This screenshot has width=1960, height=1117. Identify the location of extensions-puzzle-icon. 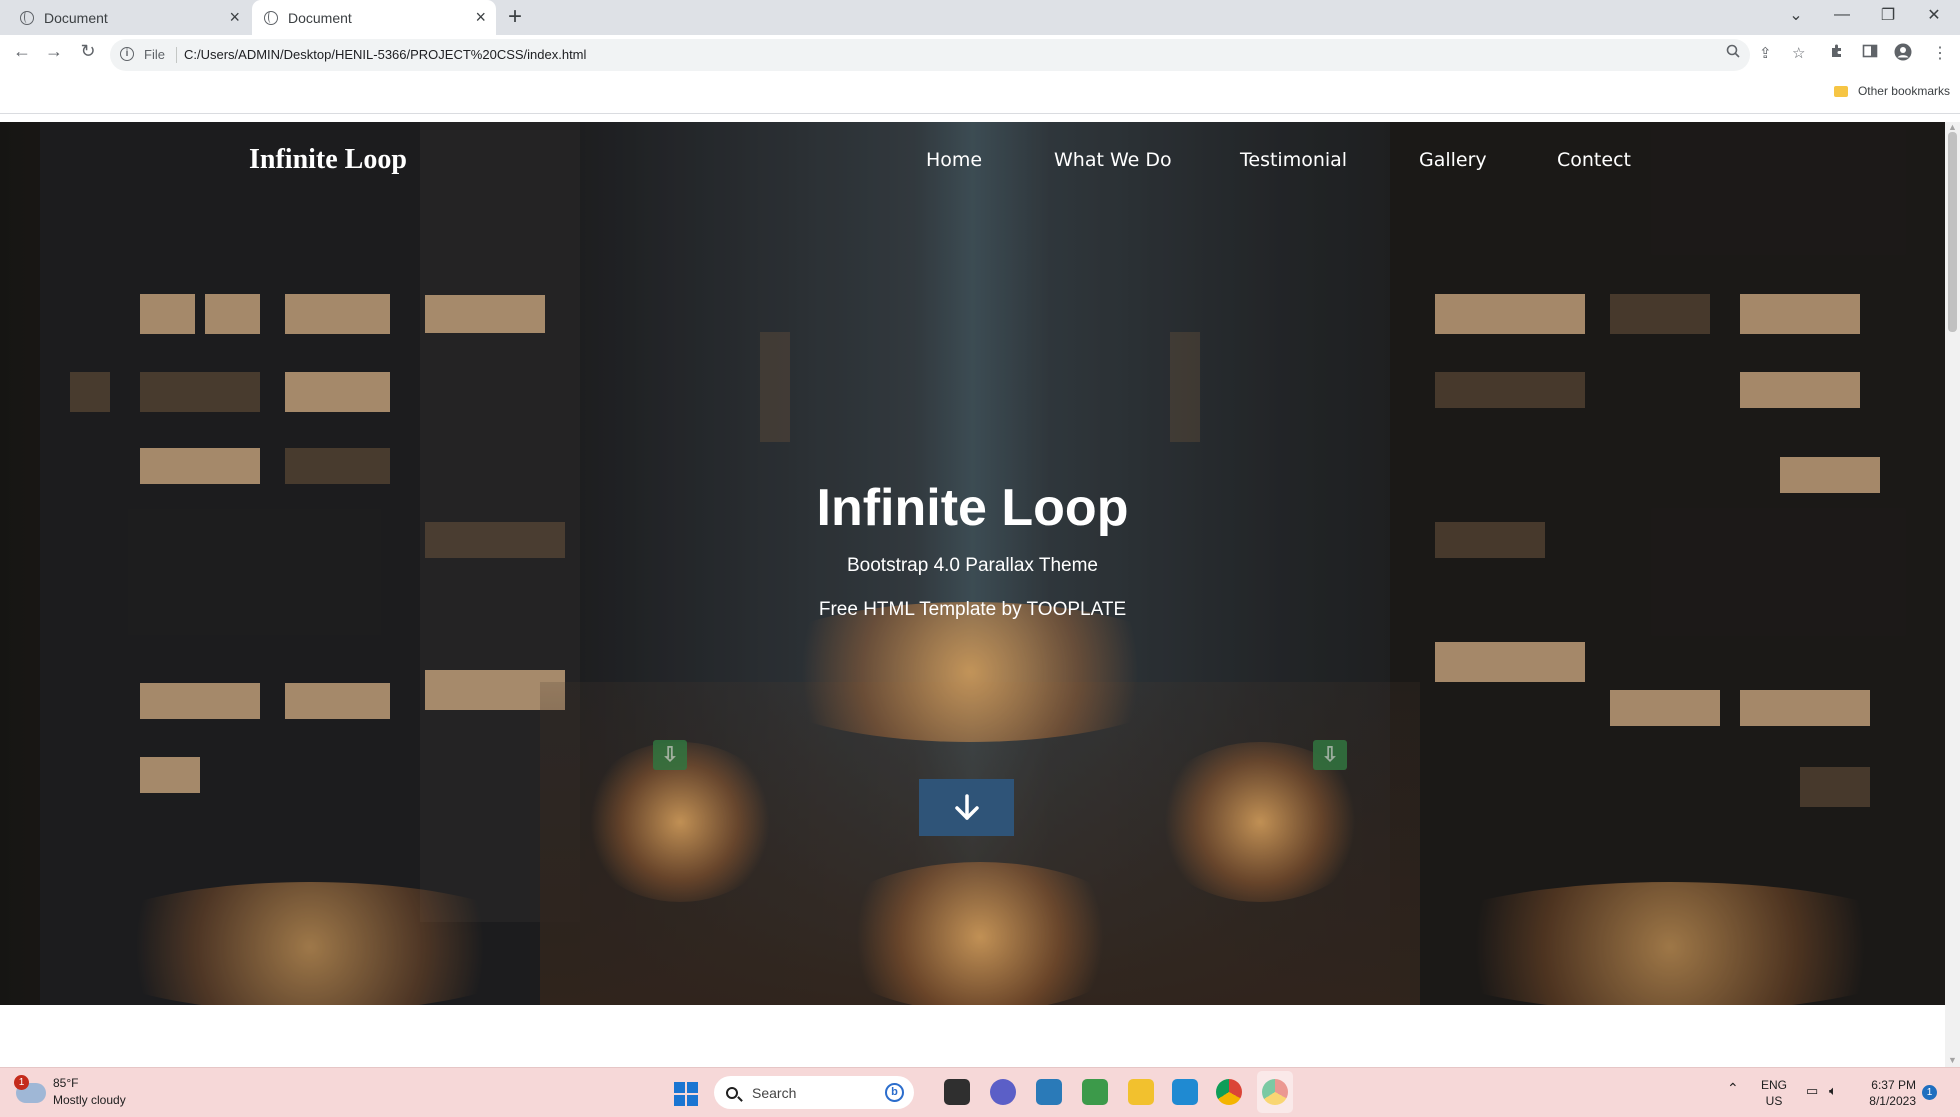
(1837, 53).